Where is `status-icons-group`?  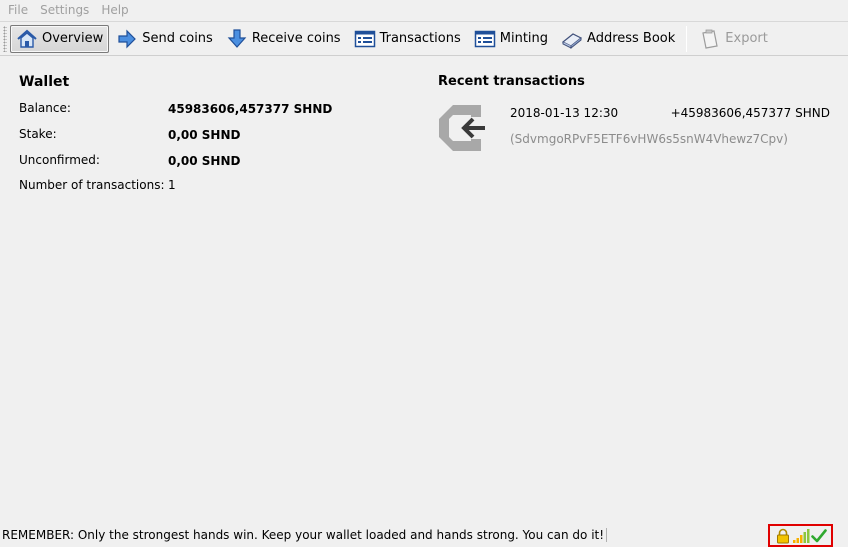
status-icons-group is located at coordinates (800, 535).